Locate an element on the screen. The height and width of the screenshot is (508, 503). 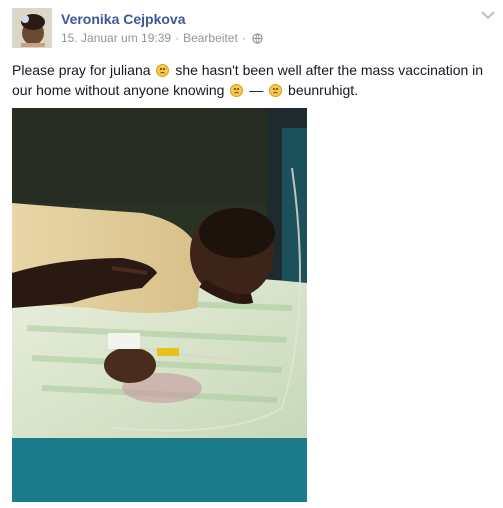
post-text-dash: — is located at coordinates (256, 90).